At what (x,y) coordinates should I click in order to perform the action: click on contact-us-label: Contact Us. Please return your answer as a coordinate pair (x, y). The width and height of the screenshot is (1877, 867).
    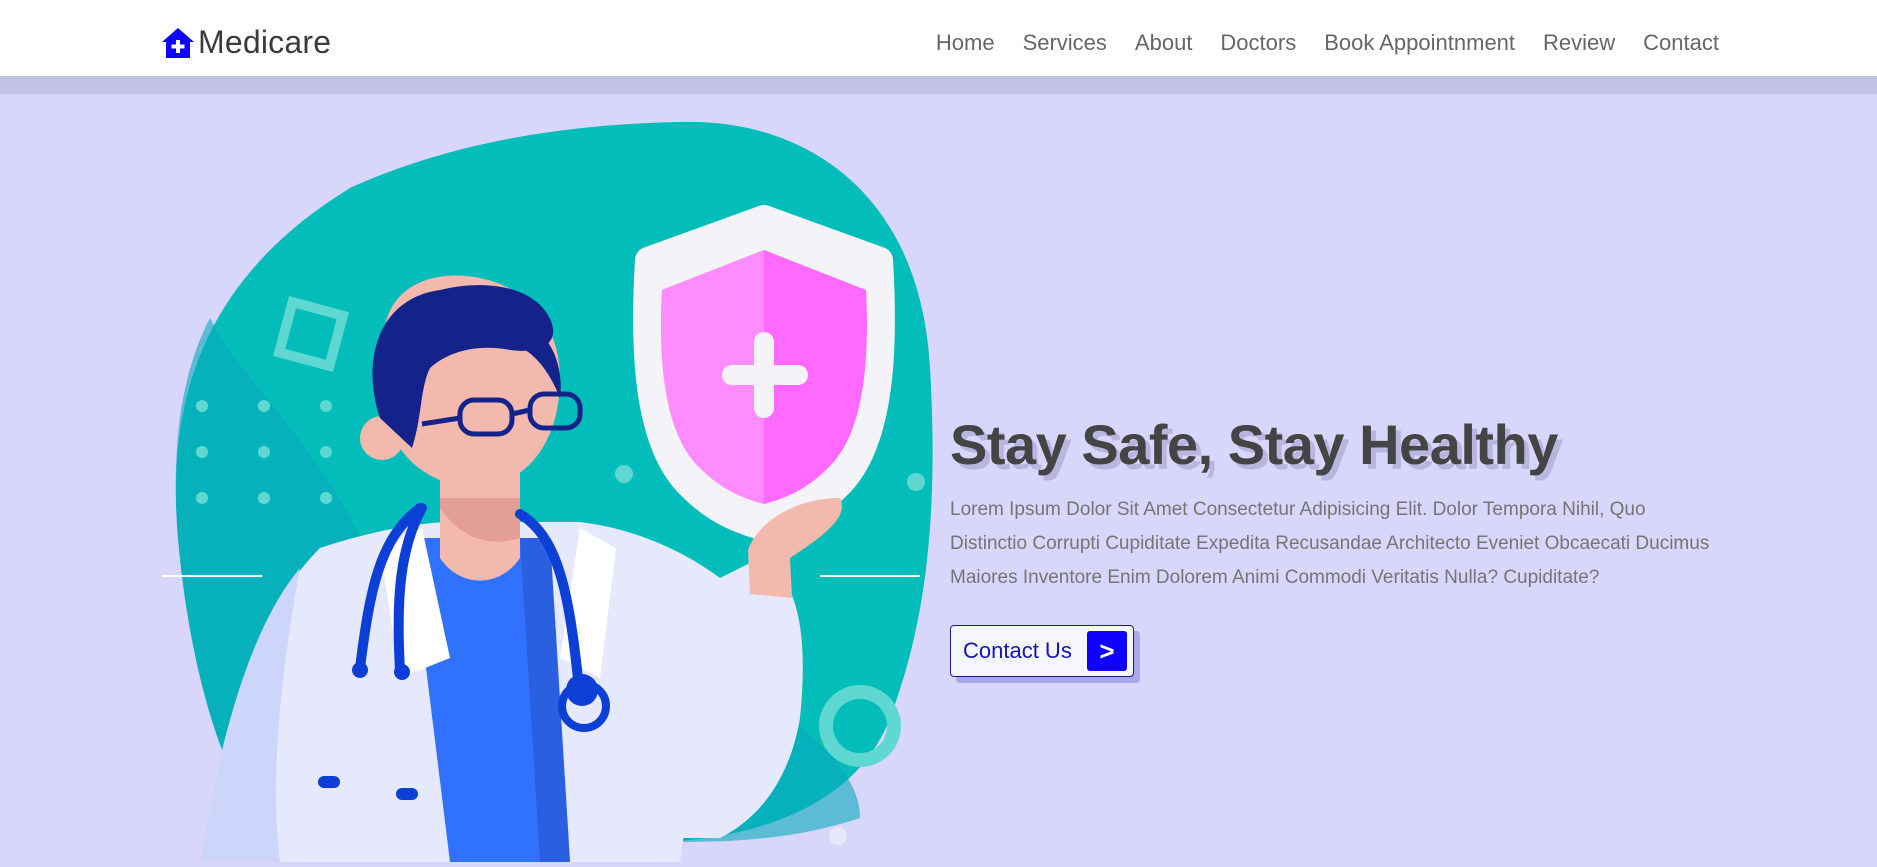
    Looking at the image, I should click on (1017, 650).